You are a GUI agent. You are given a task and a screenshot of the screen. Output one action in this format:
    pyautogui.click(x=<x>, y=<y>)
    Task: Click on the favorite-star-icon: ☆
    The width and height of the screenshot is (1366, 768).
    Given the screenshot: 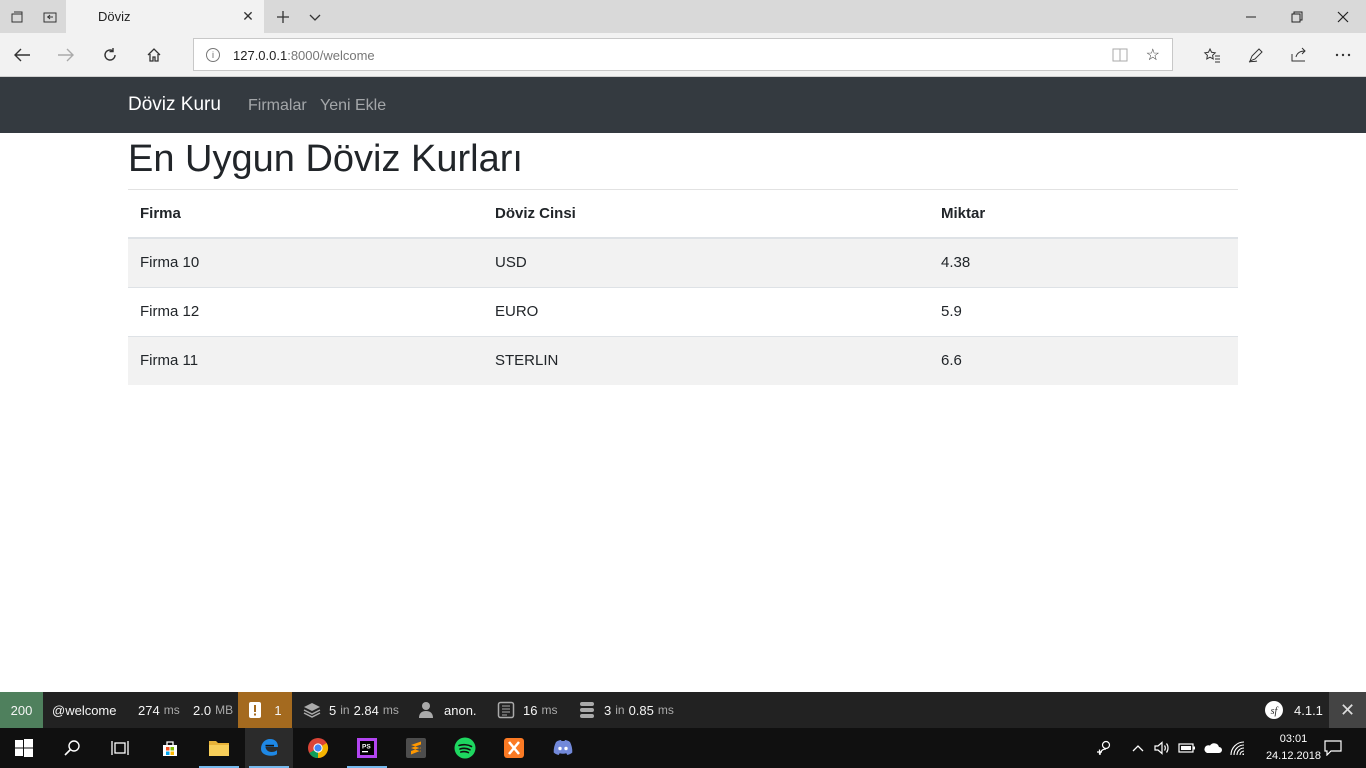 What is the action you would take?
    pyautogui.click(x=1153, y=55)
    